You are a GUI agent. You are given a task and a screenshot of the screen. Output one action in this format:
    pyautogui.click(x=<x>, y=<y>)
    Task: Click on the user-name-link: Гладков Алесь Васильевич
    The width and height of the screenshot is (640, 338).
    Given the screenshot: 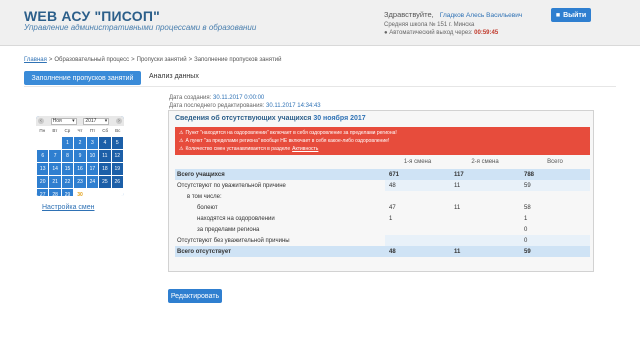 What is the action you would take?
    pyautogui.click(x=481, y=15)
    